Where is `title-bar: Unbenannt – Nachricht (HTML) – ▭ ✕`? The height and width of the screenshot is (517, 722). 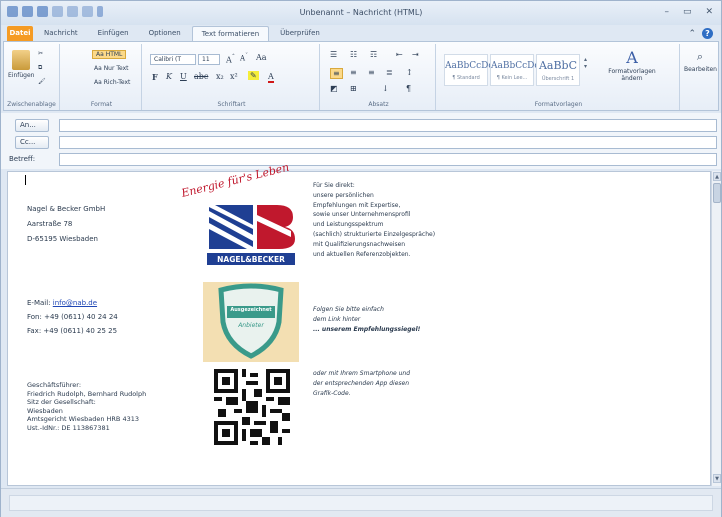 title-bar: Unbenannt – Nachricht (HTML) – ▭ ✕ is located at coordinates (361, 13).